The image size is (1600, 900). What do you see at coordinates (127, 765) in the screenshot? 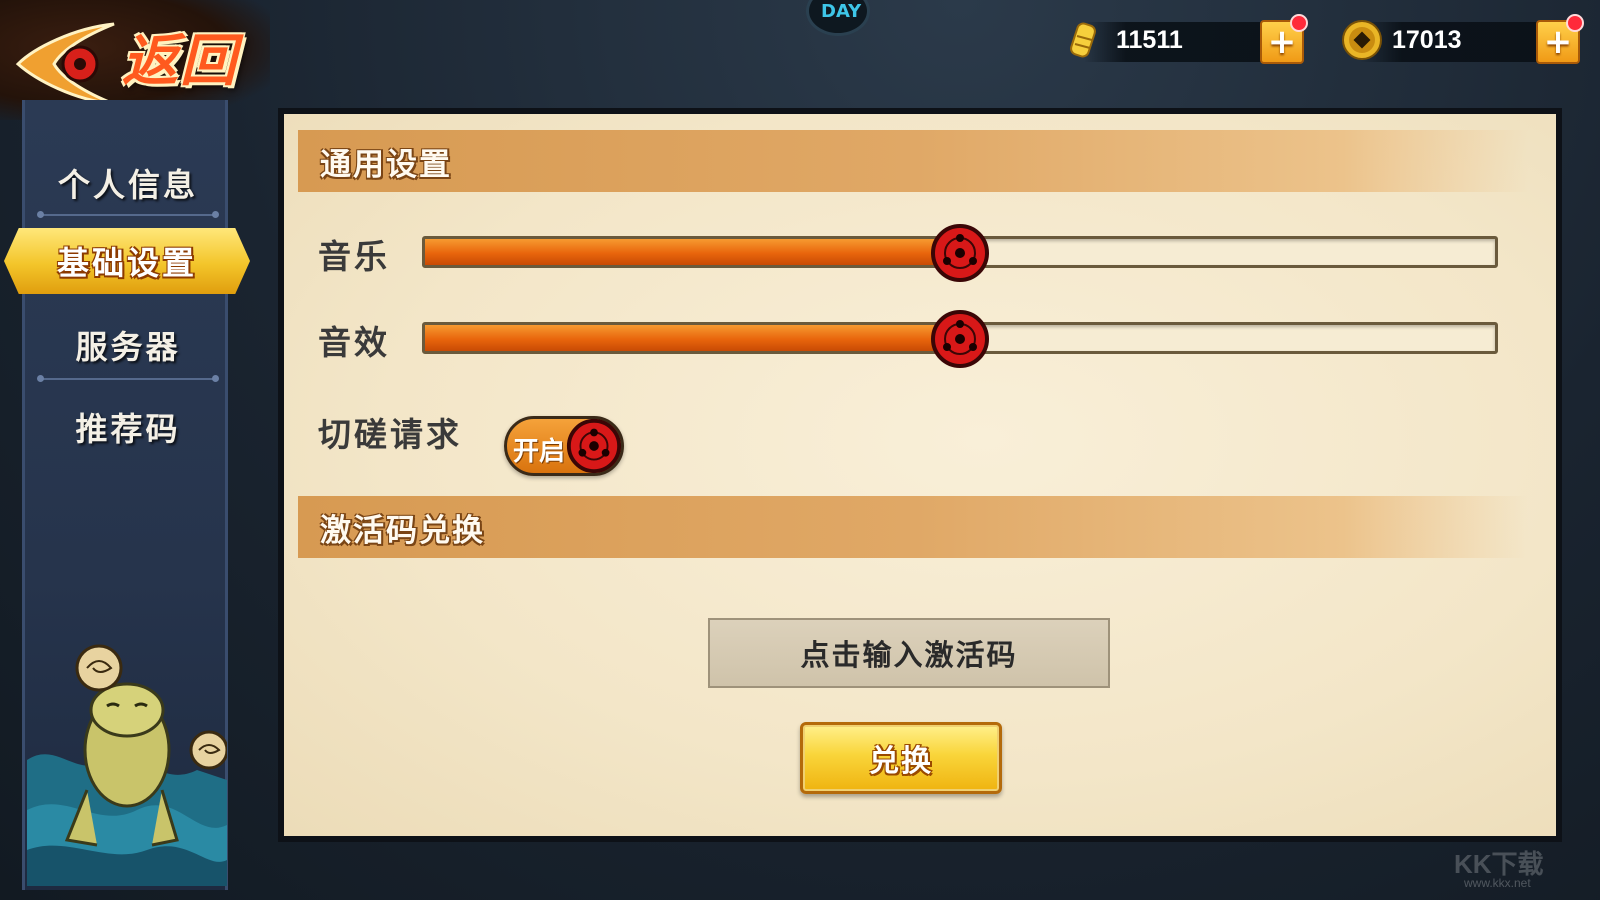
I see `frog-illustration` at bounding box center [127, 765].